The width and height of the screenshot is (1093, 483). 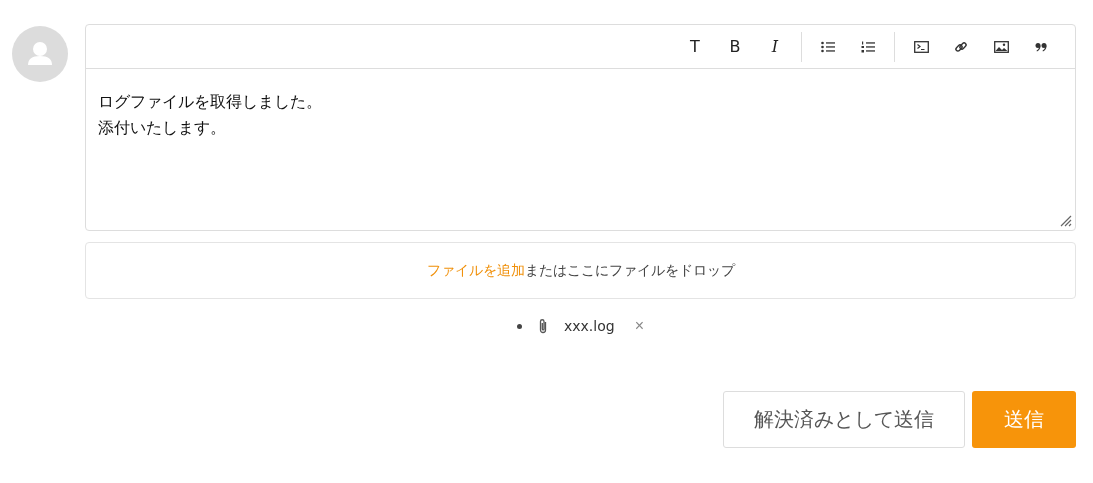 I want to click on bullet-icon, so click(x=519, y=326).